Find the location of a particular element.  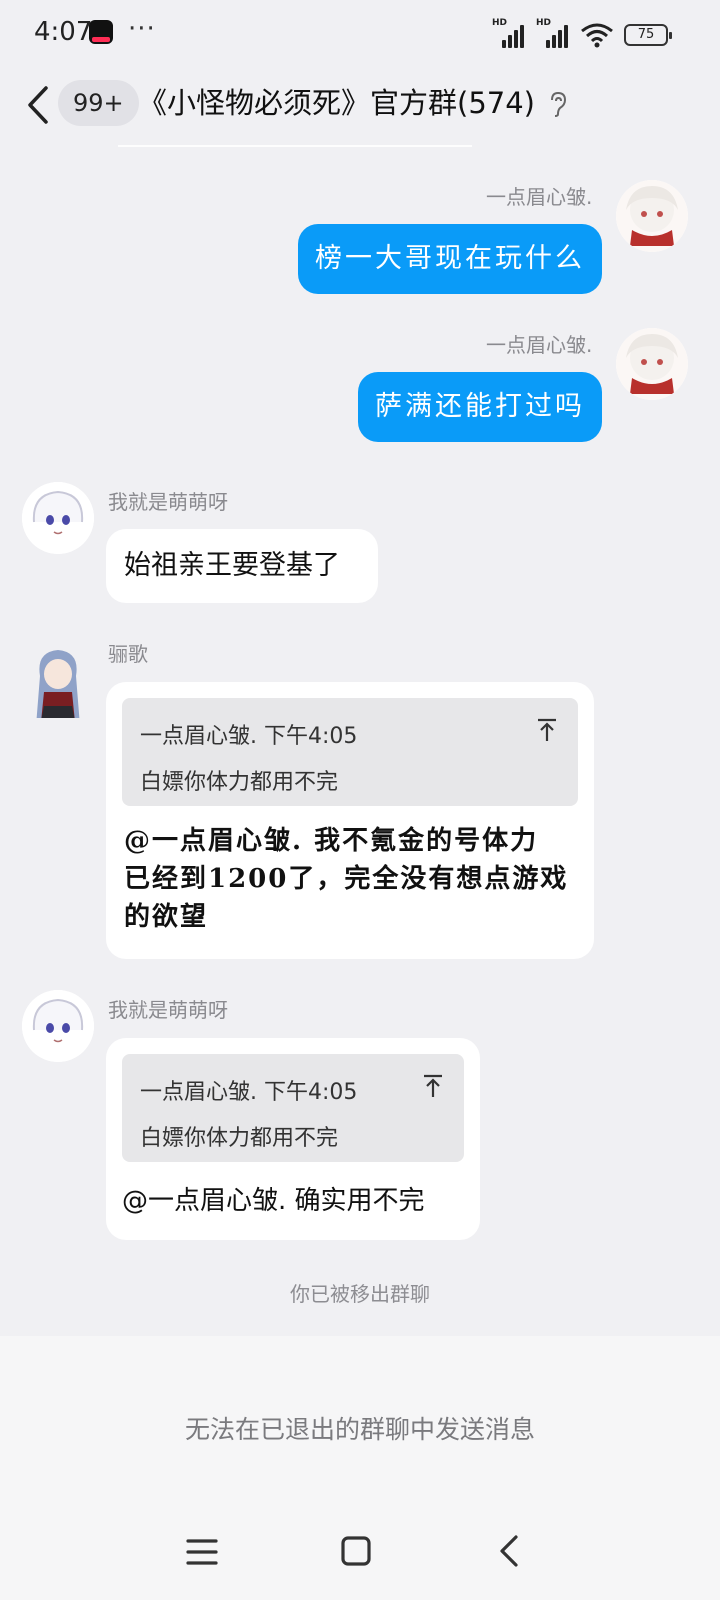

signal-icon: HD is located at coordinates (509, 33).